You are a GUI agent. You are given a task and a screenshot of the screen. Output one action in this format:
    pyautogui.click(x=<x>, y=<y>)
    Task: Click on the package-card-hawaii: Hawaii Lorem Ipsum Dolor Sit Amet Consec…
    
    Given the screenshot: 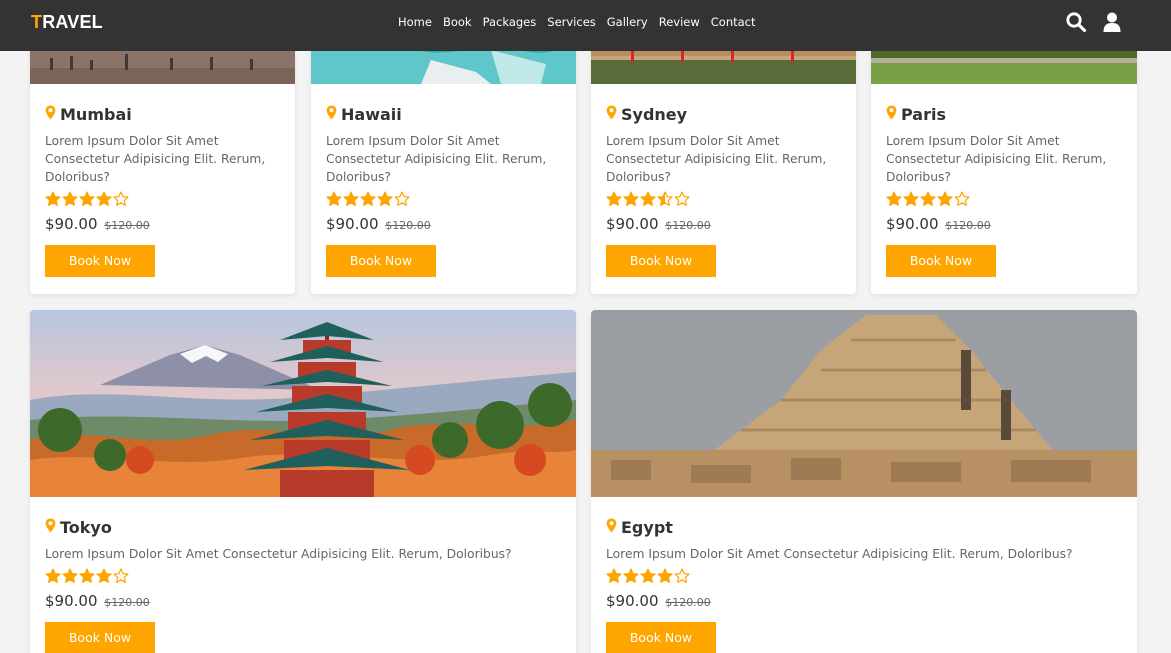 What is the action you would take?
    pyautogui.click(x=443, y=157)
    